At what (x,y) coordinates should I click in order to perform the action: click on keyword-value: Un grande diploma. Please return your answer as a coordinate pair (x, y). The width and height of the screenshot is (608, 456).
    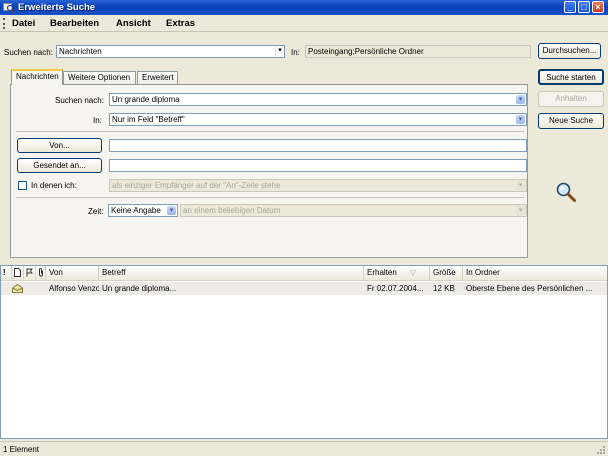
    Looking at the image, I should click on (146, 99).